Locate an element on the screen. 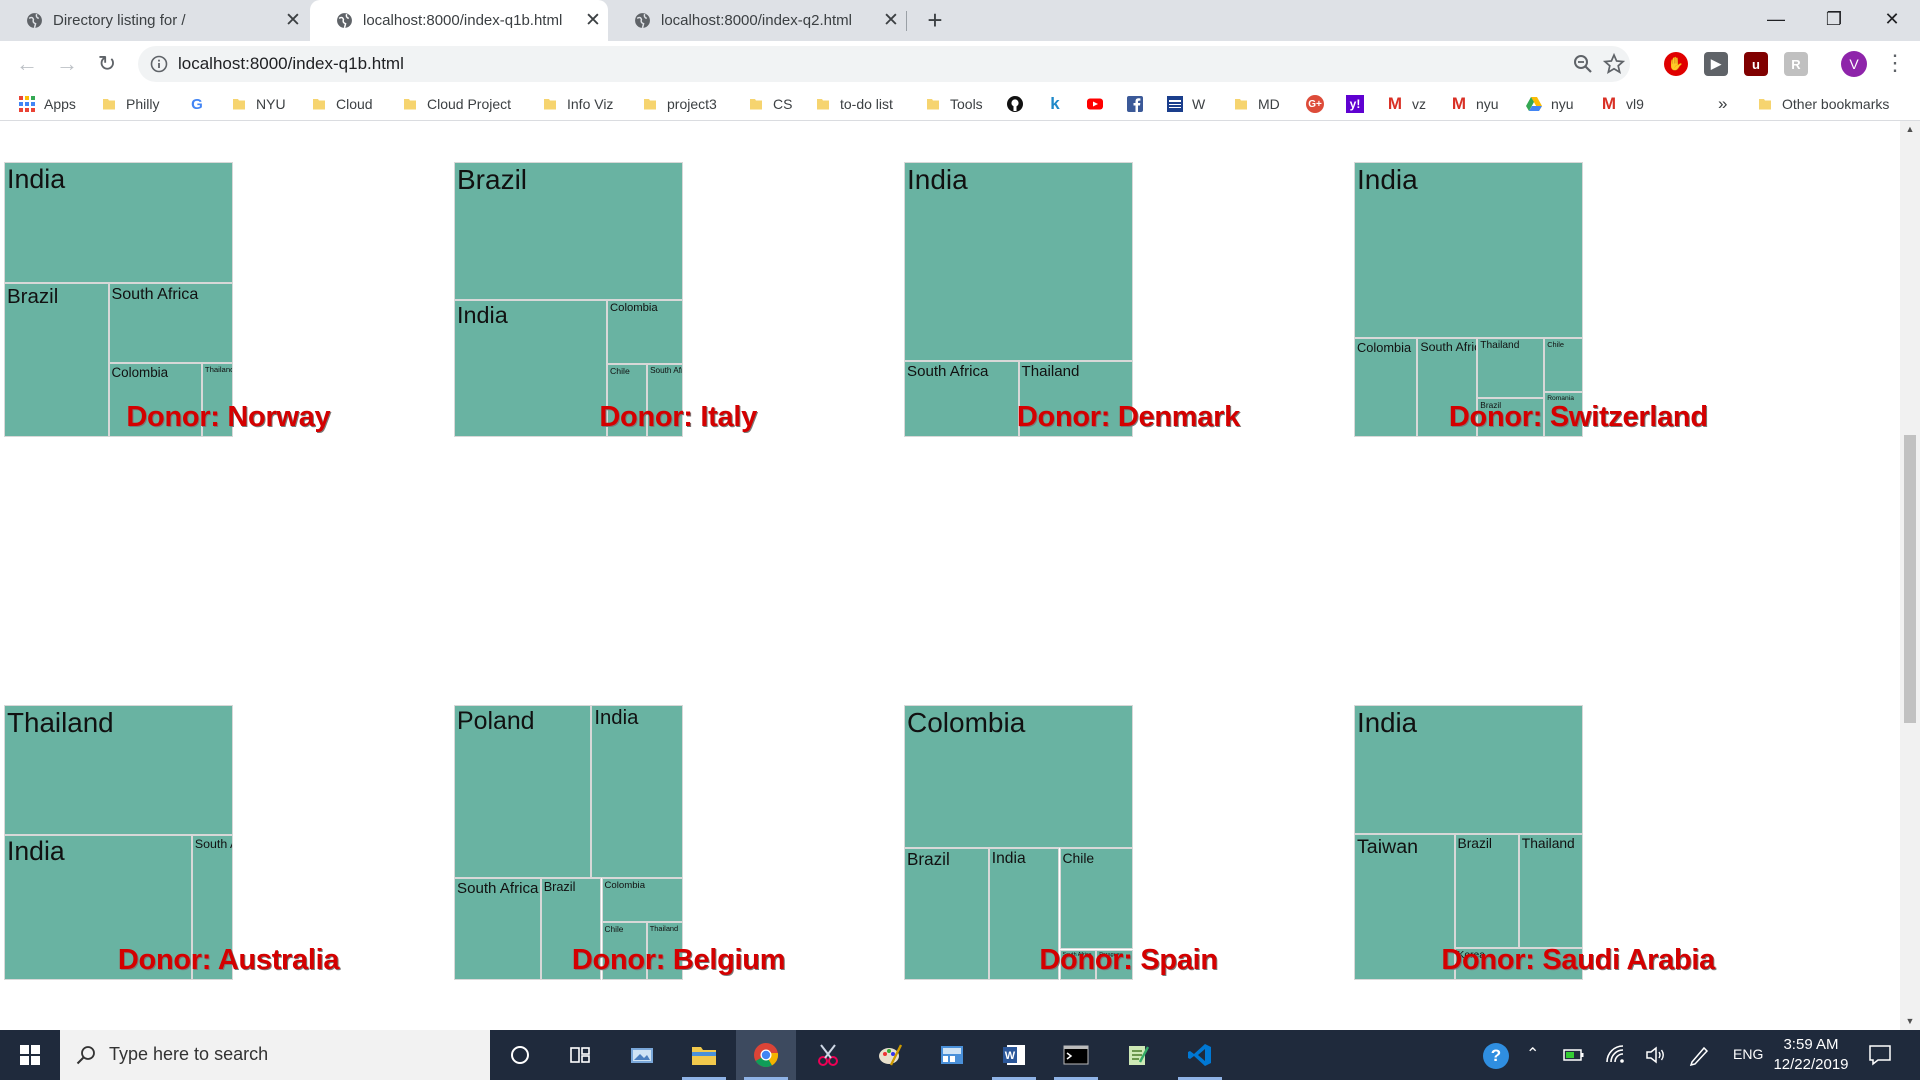 The height and width of the screenshot is (1080, 1920). bookmark-gmail-vz: M vz is located at coordinates (1406, 104).